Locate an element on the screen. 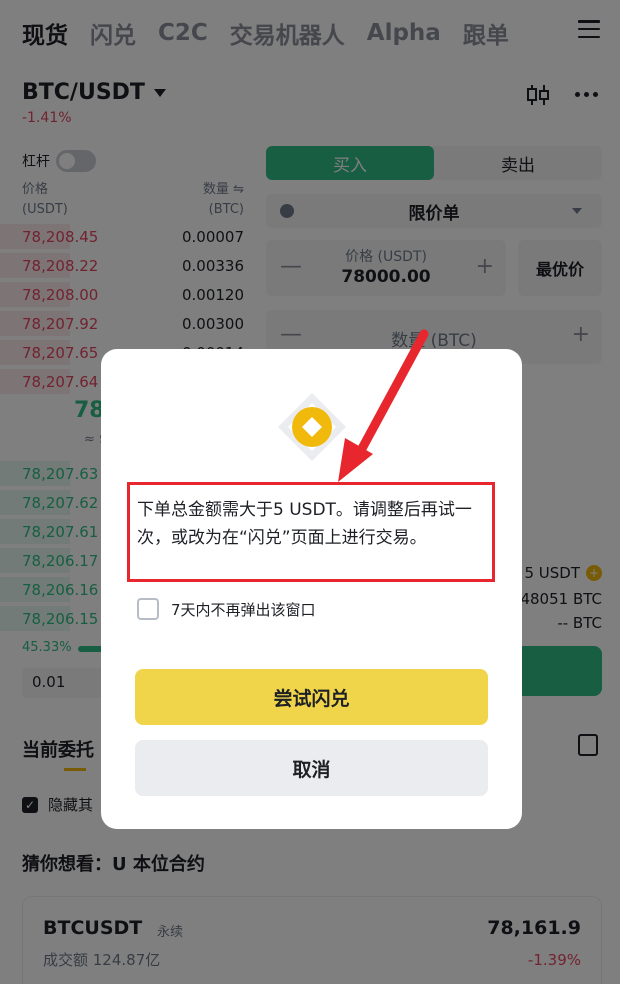 The width and height of the screenshot is (620, 984). try-convert-button: 尝试闪兑 is located at coordinates (311, 697).